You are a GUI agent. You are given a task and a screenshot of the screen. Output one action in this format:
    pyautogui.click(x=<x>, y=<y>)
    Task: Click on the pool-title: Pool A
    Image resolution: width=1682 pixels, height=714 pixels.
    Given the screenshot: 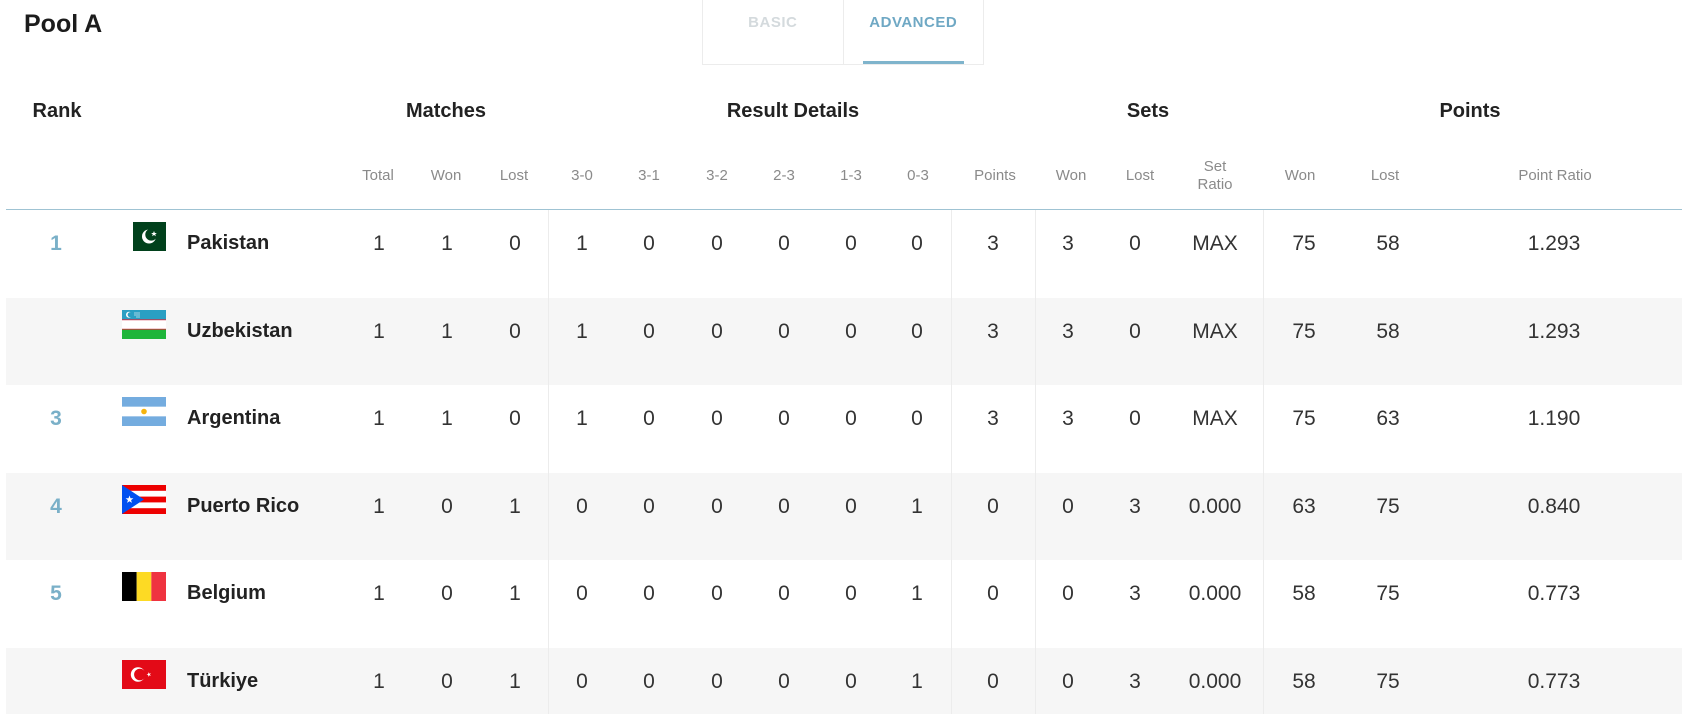 What is the action you would take?
    pyautogui.click(x=63, y=24)
    